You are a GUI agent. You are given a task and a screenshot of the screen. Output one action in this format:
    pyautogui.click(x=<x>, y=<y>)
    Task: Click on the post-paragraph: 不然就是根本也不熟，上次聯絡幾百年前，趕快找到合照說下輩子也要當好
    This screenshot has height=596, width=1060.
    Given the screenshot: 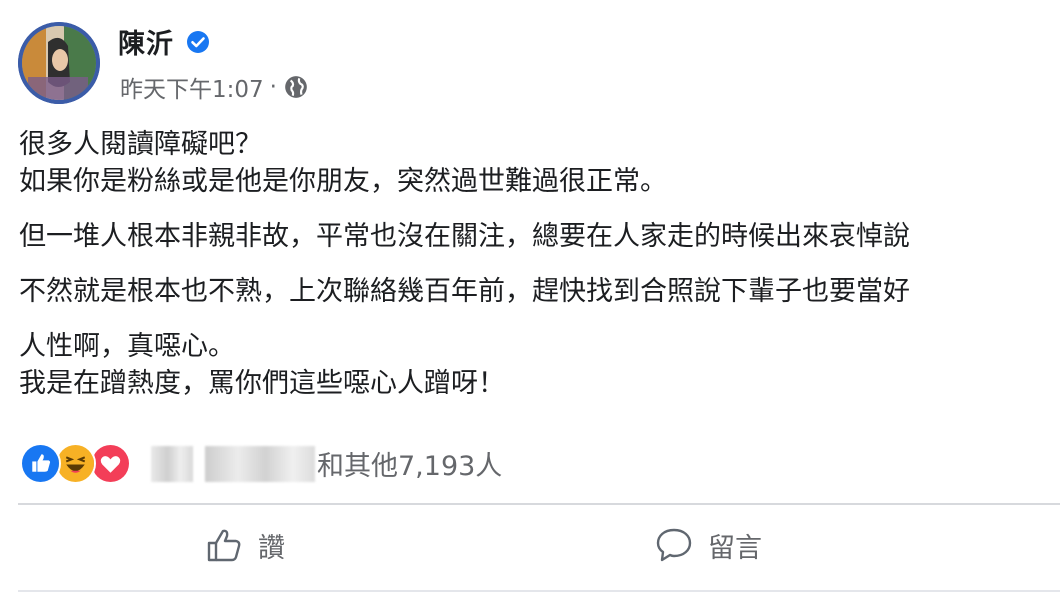 What is the action you would take?
    pyautogui.click(x=539, y=291)
    